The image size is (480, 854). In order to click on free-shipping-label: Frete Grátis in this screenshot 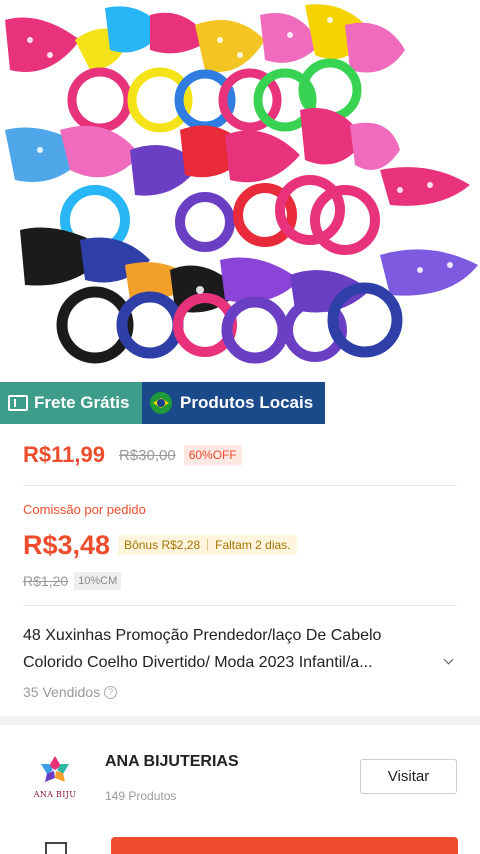, I will do `click(82, 402)`.